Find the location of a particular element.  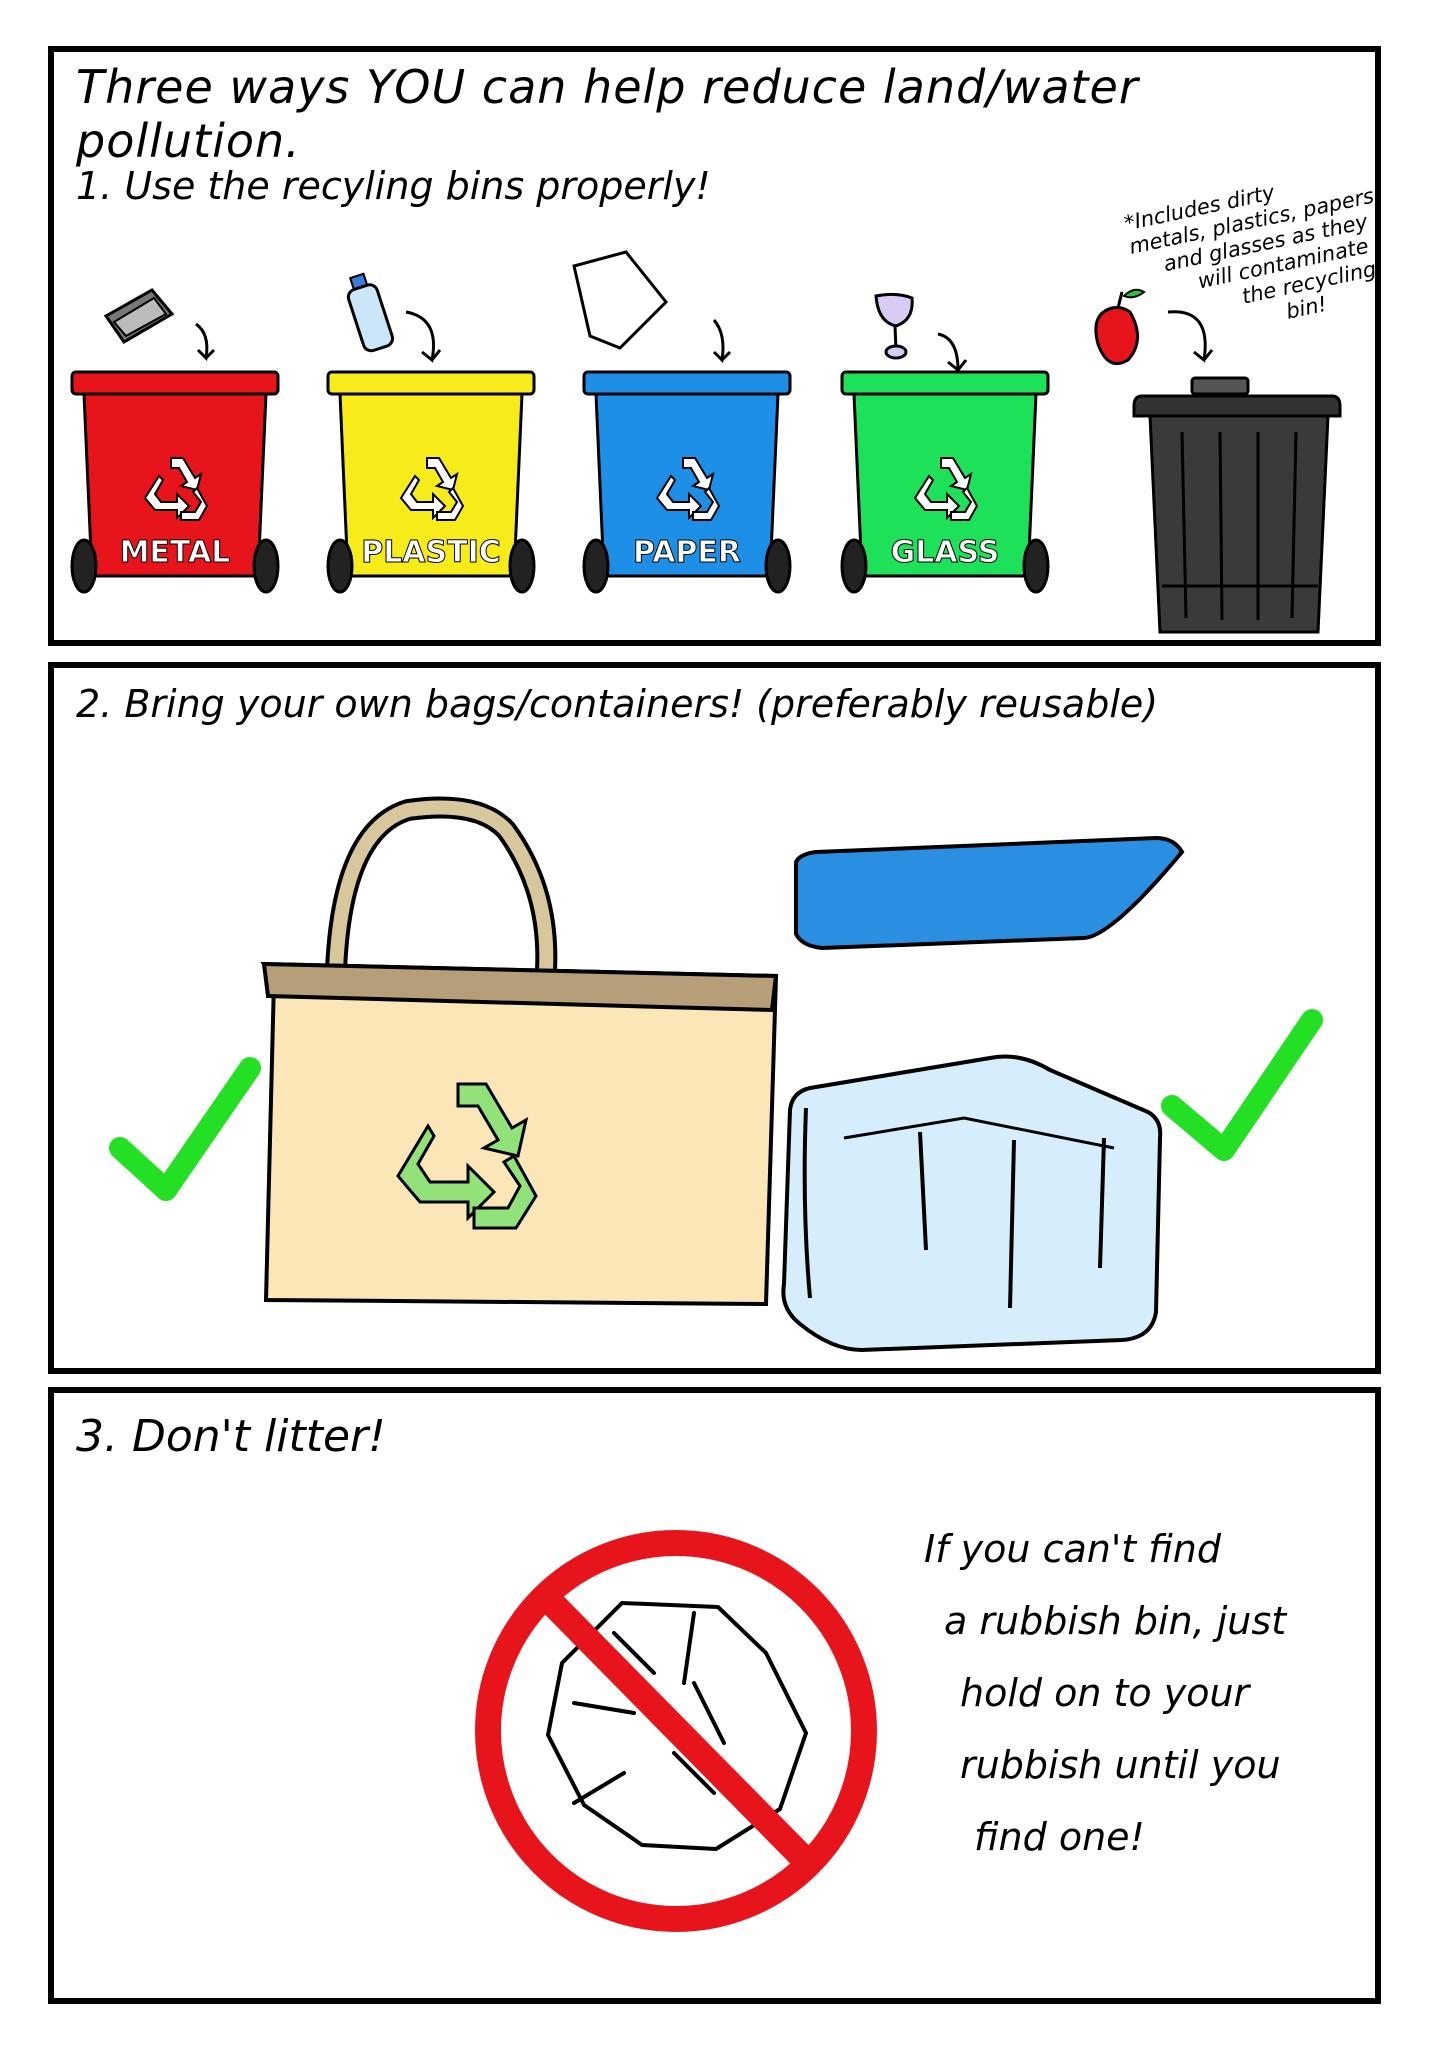

advice-line: find one! is located at coordinates (1059, 1837).